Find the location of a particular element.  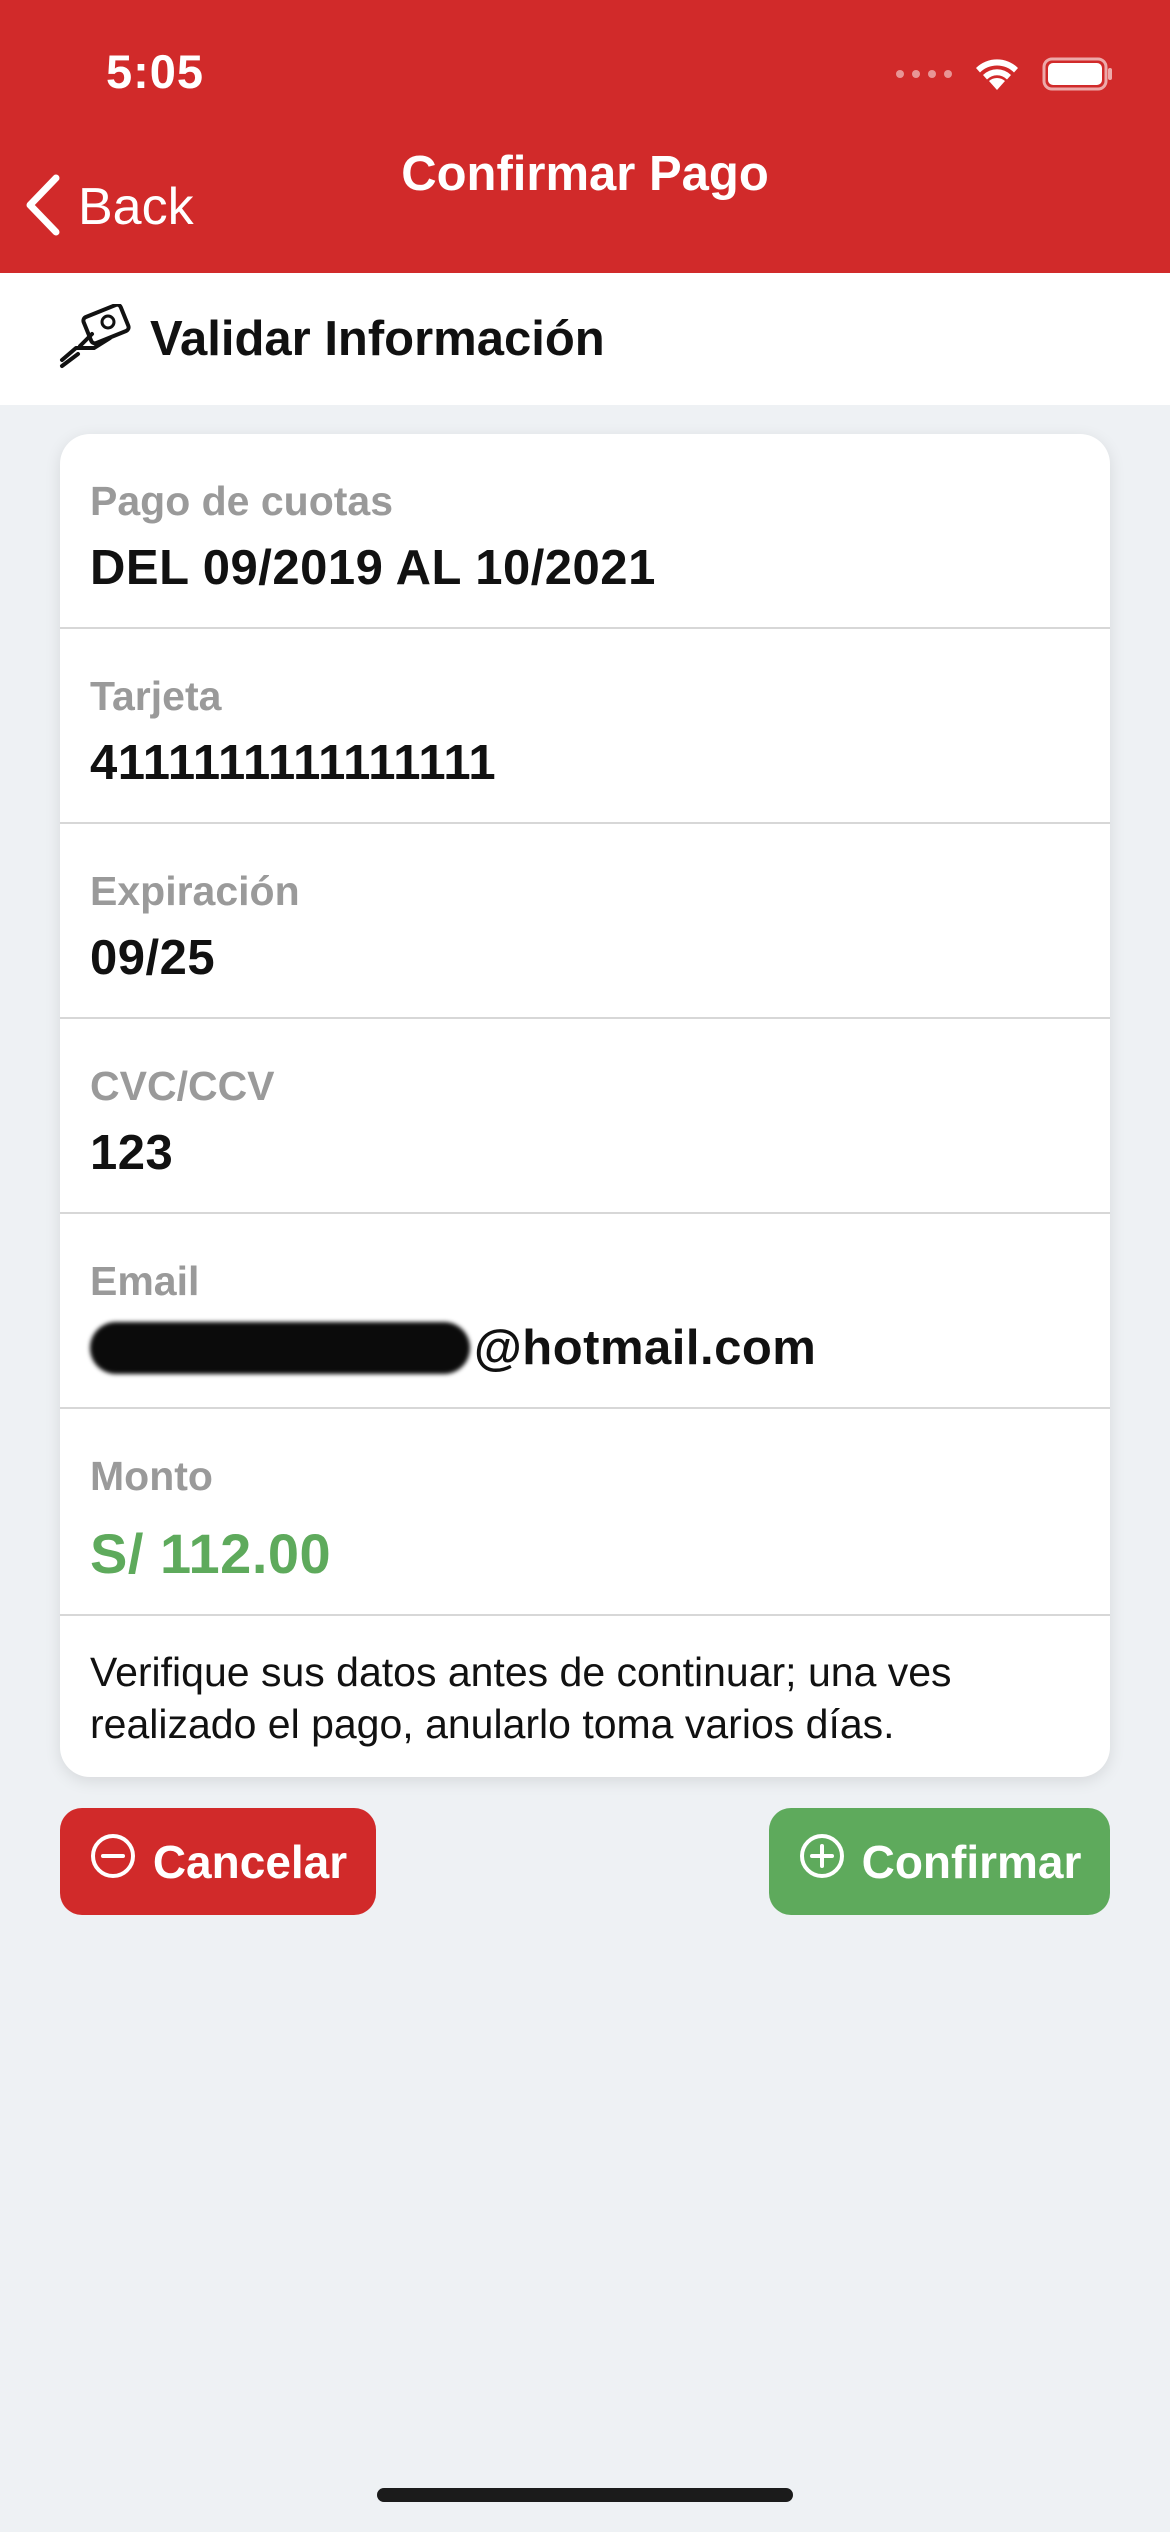

section-header: Validar Información is located at coordinates (585, 339).